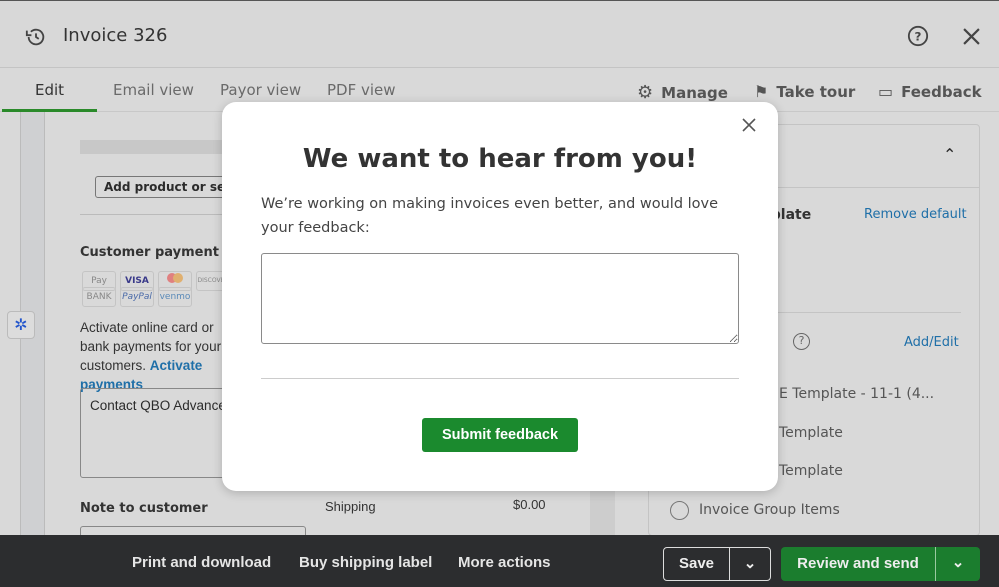 Image resolution: width=999 pixels, height=587 pixels. What do you see at coordinates (260, 90) in the screenshot?
I see `tab-payor-view: Payor view` at bounding box center [260, 90].